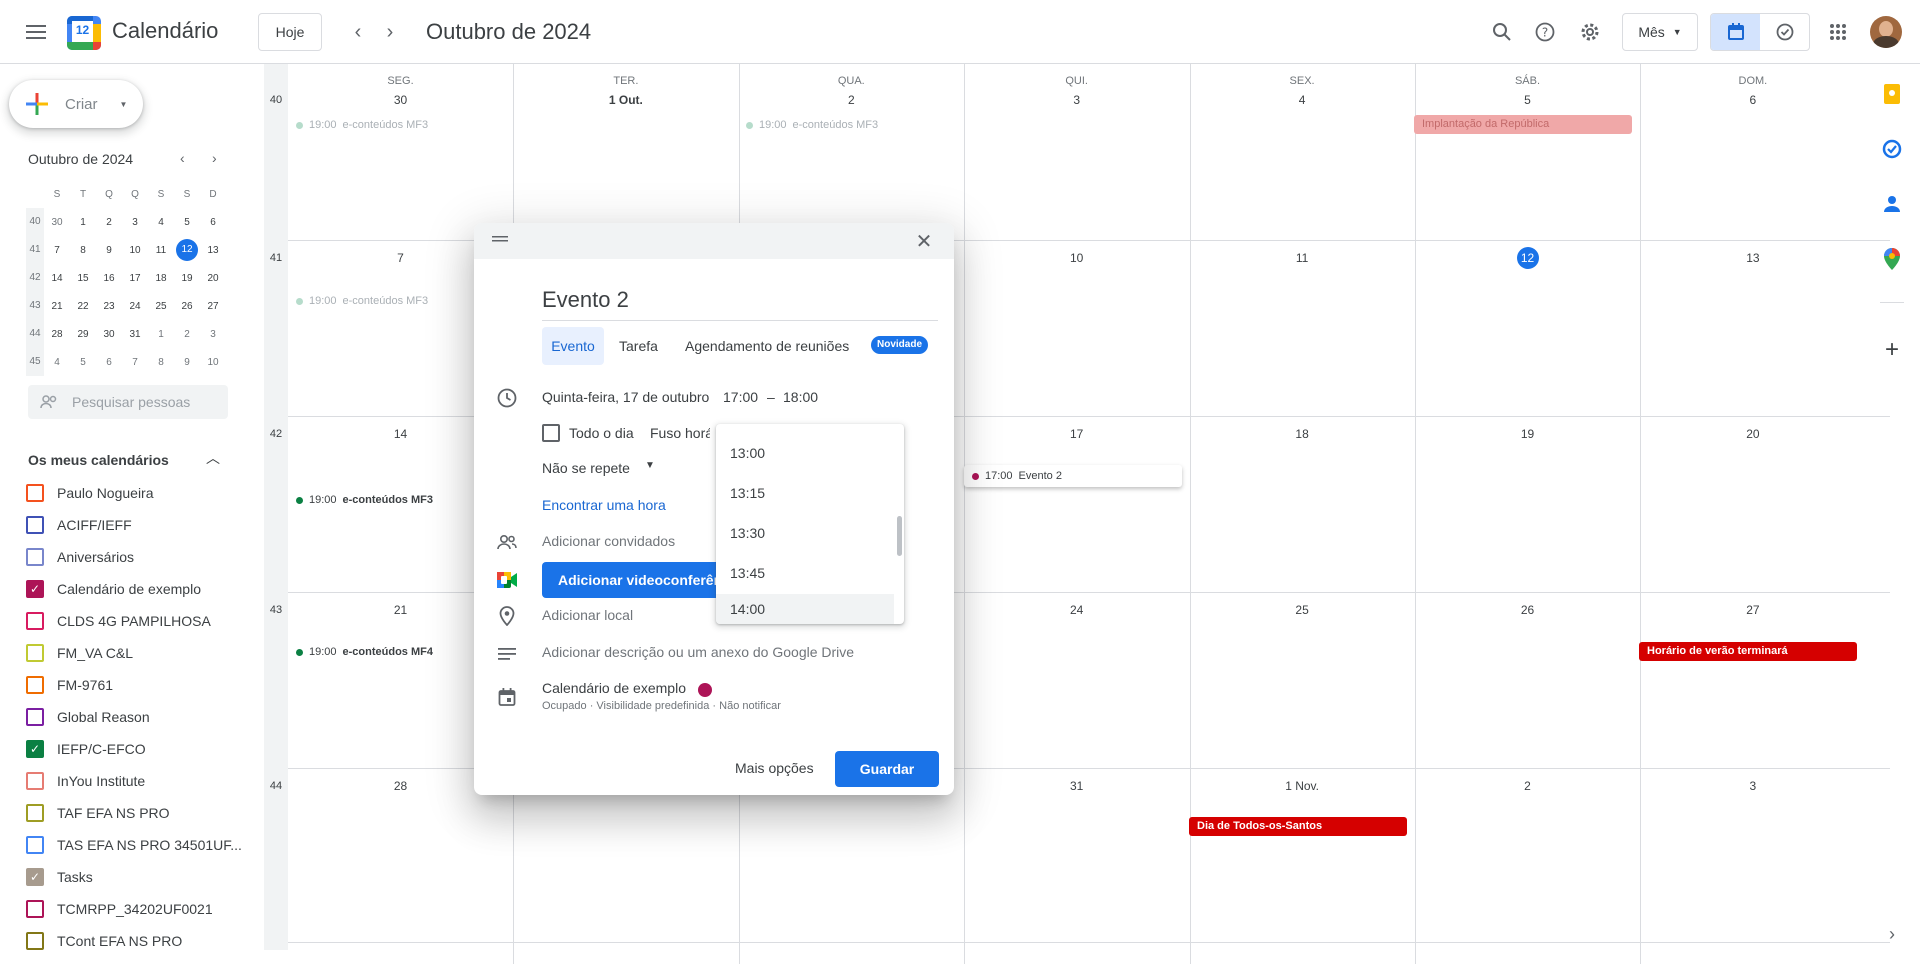  I want to click on mini-calendar-prev-button: ‹, so click(182, 158).